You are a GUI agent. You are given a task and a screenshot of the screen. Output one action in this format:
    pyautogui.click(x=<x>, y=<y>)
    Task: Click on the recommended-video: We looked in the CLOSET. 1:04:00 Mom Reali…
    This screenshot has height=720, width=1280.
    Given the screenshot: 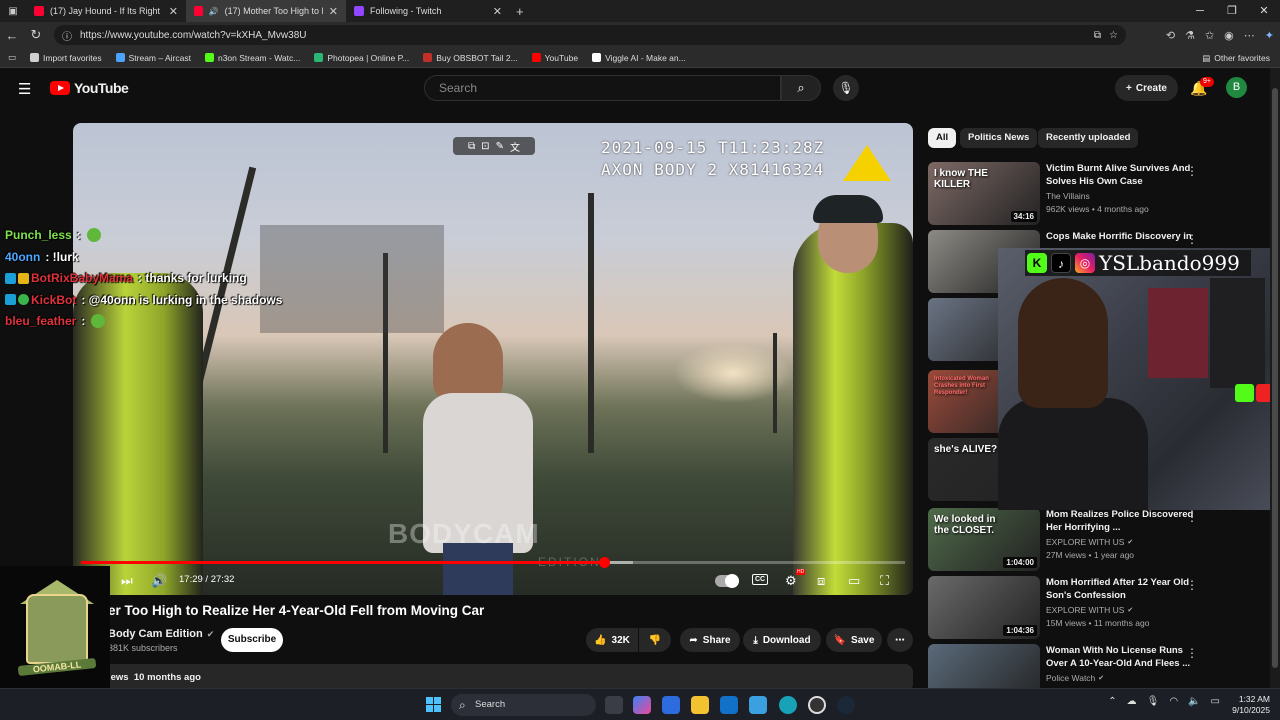 What is the action you would take?
    pyautogui.click(x=1098, y=540)
    